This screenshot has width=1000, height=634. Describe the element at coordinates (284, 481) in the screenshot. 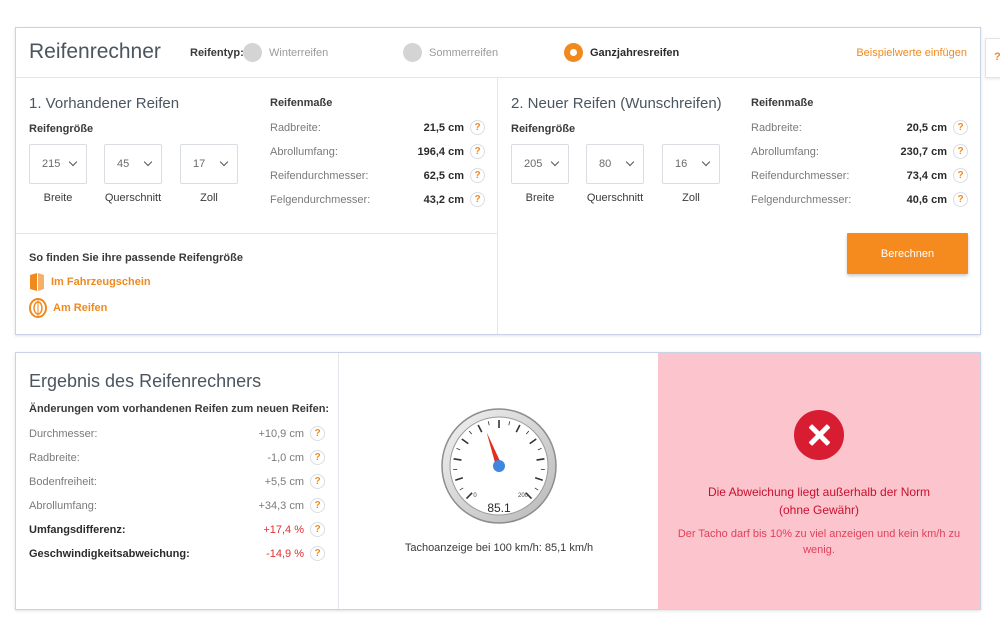

I see `result-value: +5,5 cm` at that location.